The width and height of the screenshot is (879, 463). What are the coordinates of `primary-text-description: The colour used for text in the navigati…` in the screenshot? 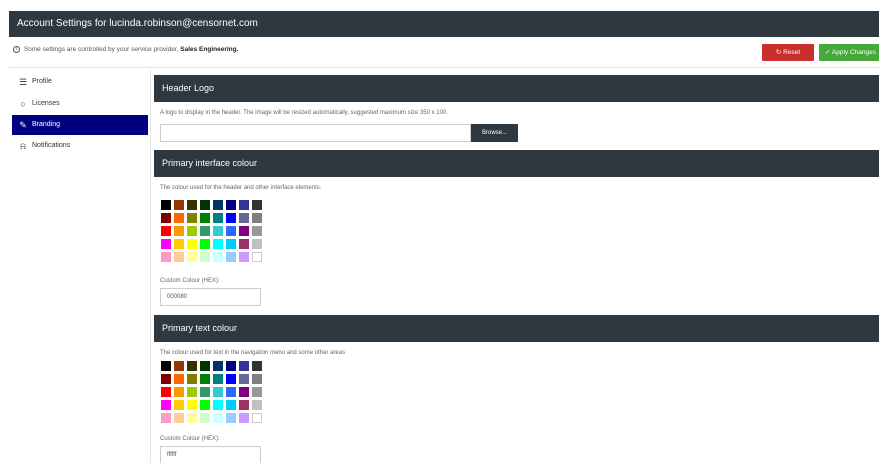 It's located at (253, 353).